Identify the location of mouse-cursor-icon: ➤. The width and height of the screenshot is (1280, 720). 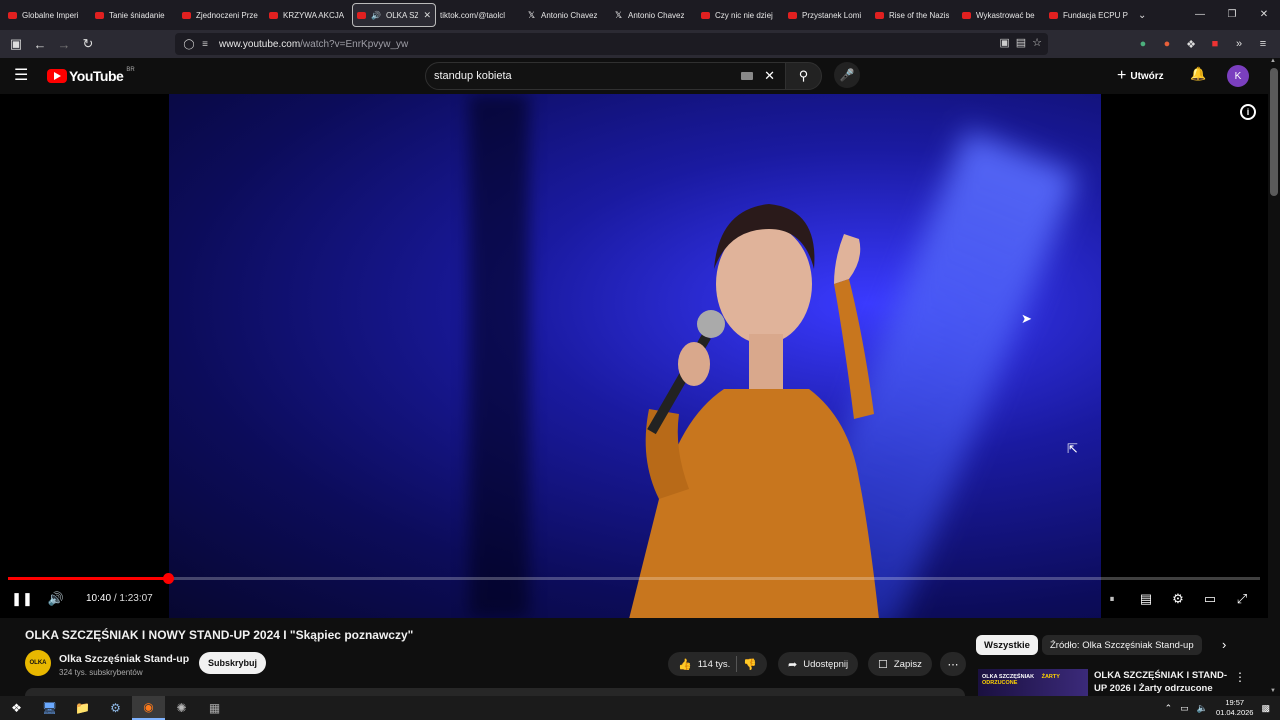
(1026, 318).